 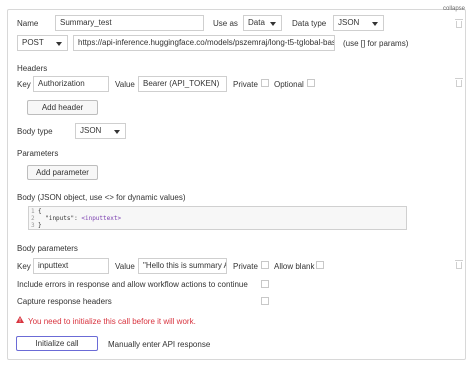 I want to click on json-source: { "inputs": <inputtext>}, so click(x=79, y=218).